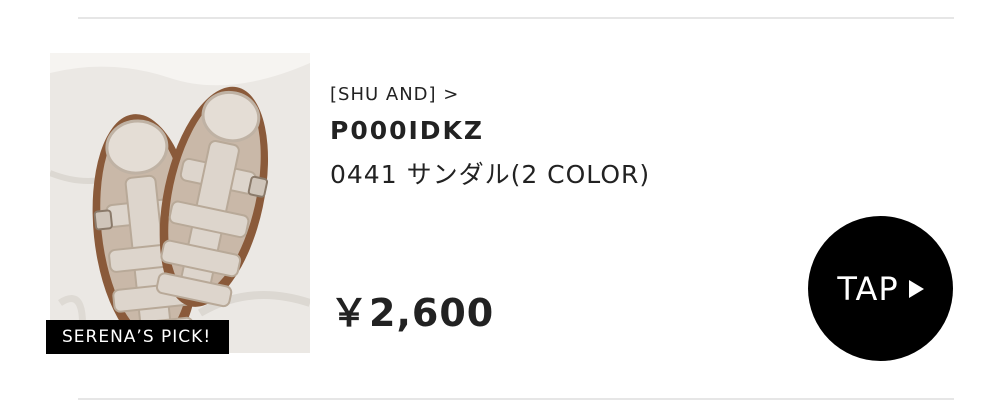  I want to click on product-price: ￥2,600, so click(412, 313).